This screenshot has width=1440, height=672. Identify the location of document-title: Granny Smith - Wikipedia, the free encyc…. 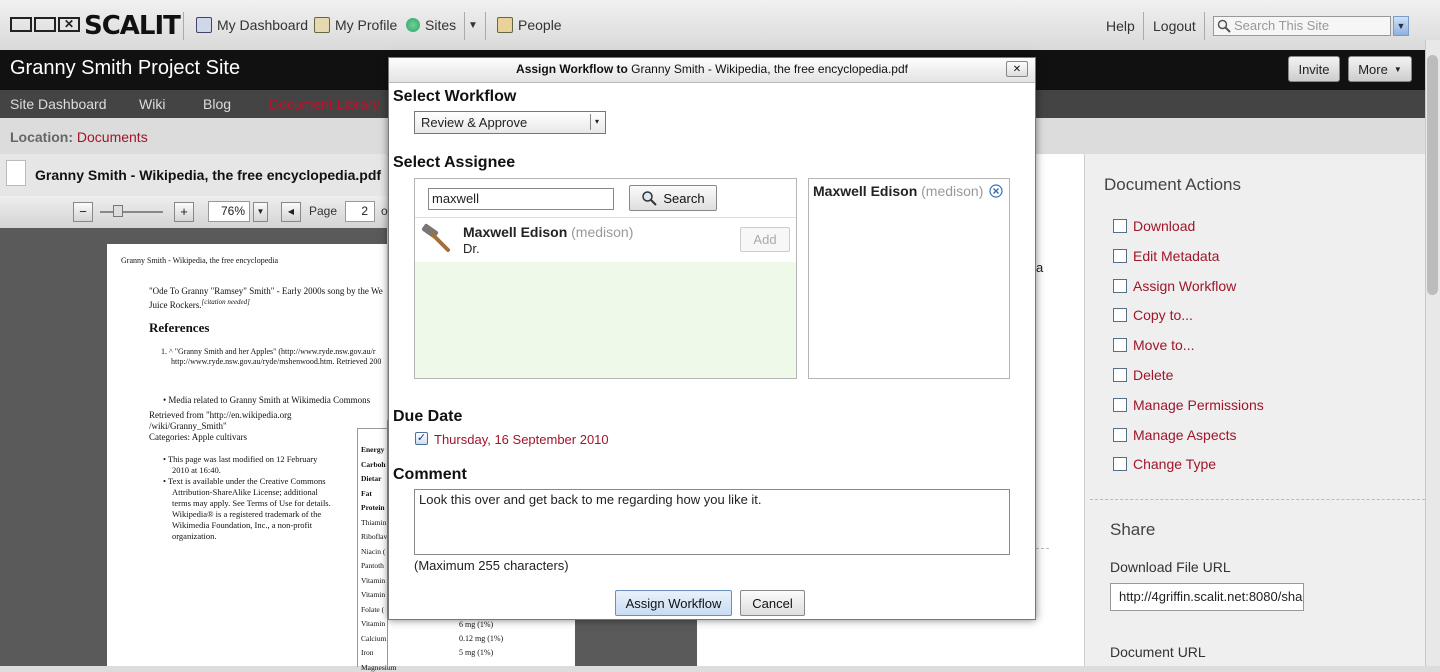
(208, 175).